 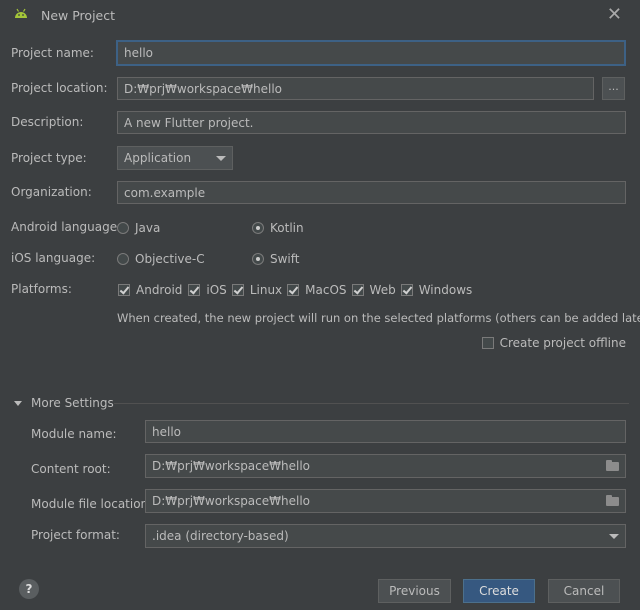 I want to click on project-type-value: Application, so click(x=158, y=158).